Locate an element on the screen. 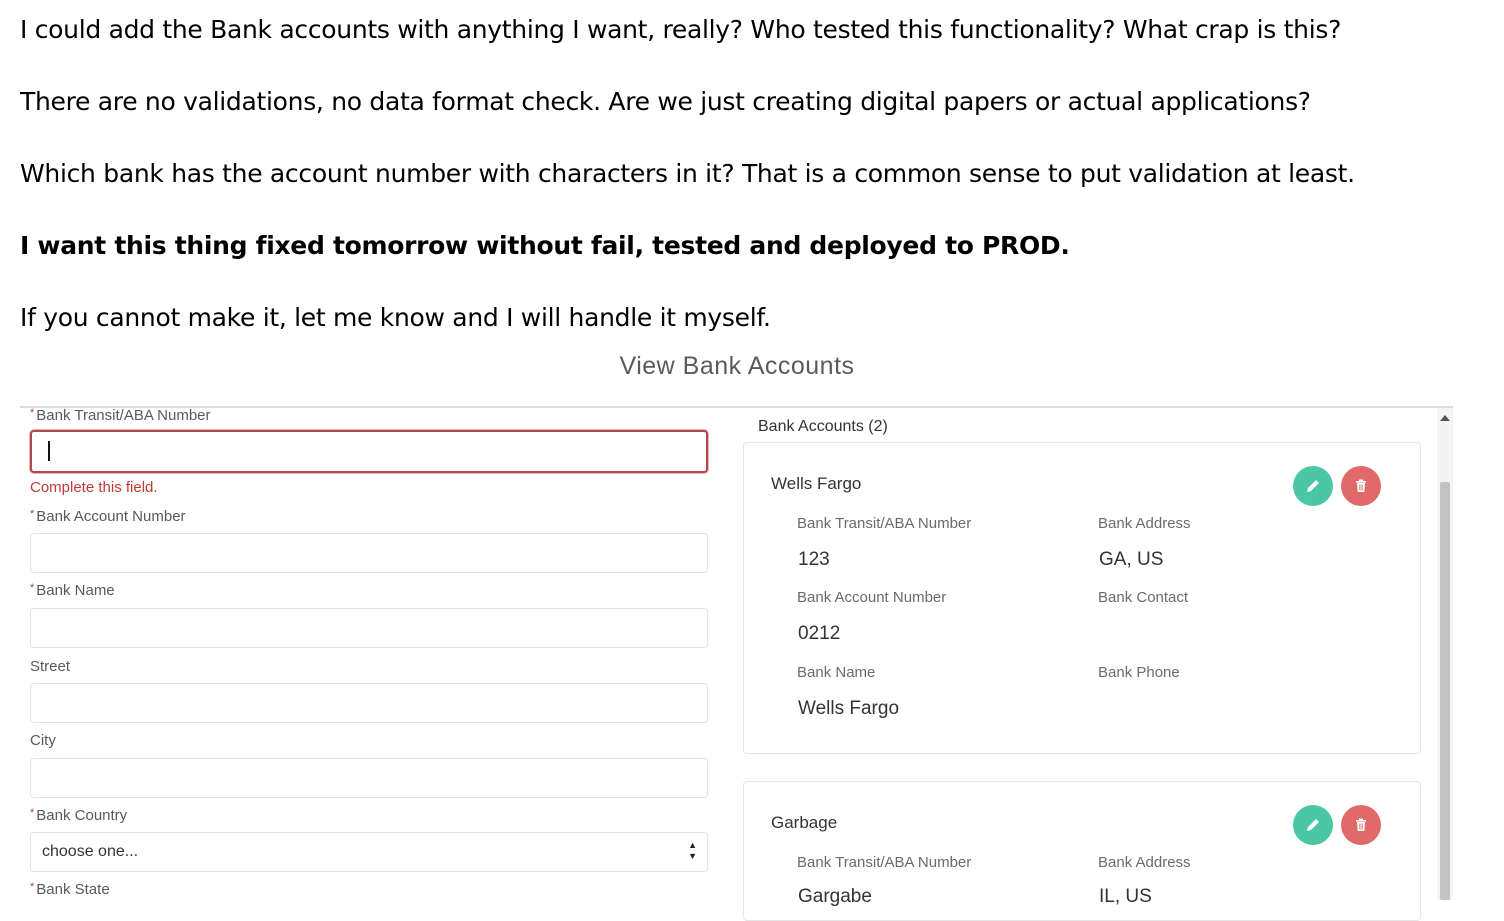 The height and width of the screenshot is (921, 1504). bank-country-label: * Bank Country is located at coordinates (79, 815).